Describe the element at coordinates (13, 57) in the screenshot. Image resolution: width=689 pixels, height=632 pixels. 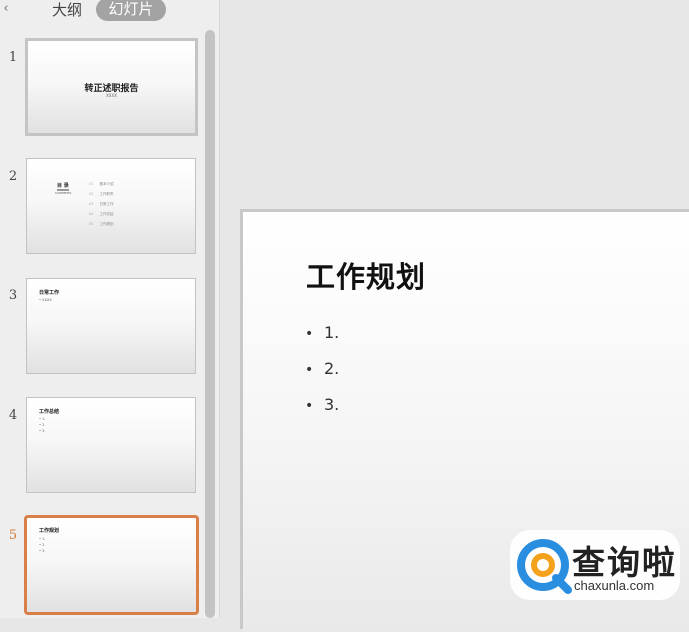
I see `slide-number: 1` at that location.